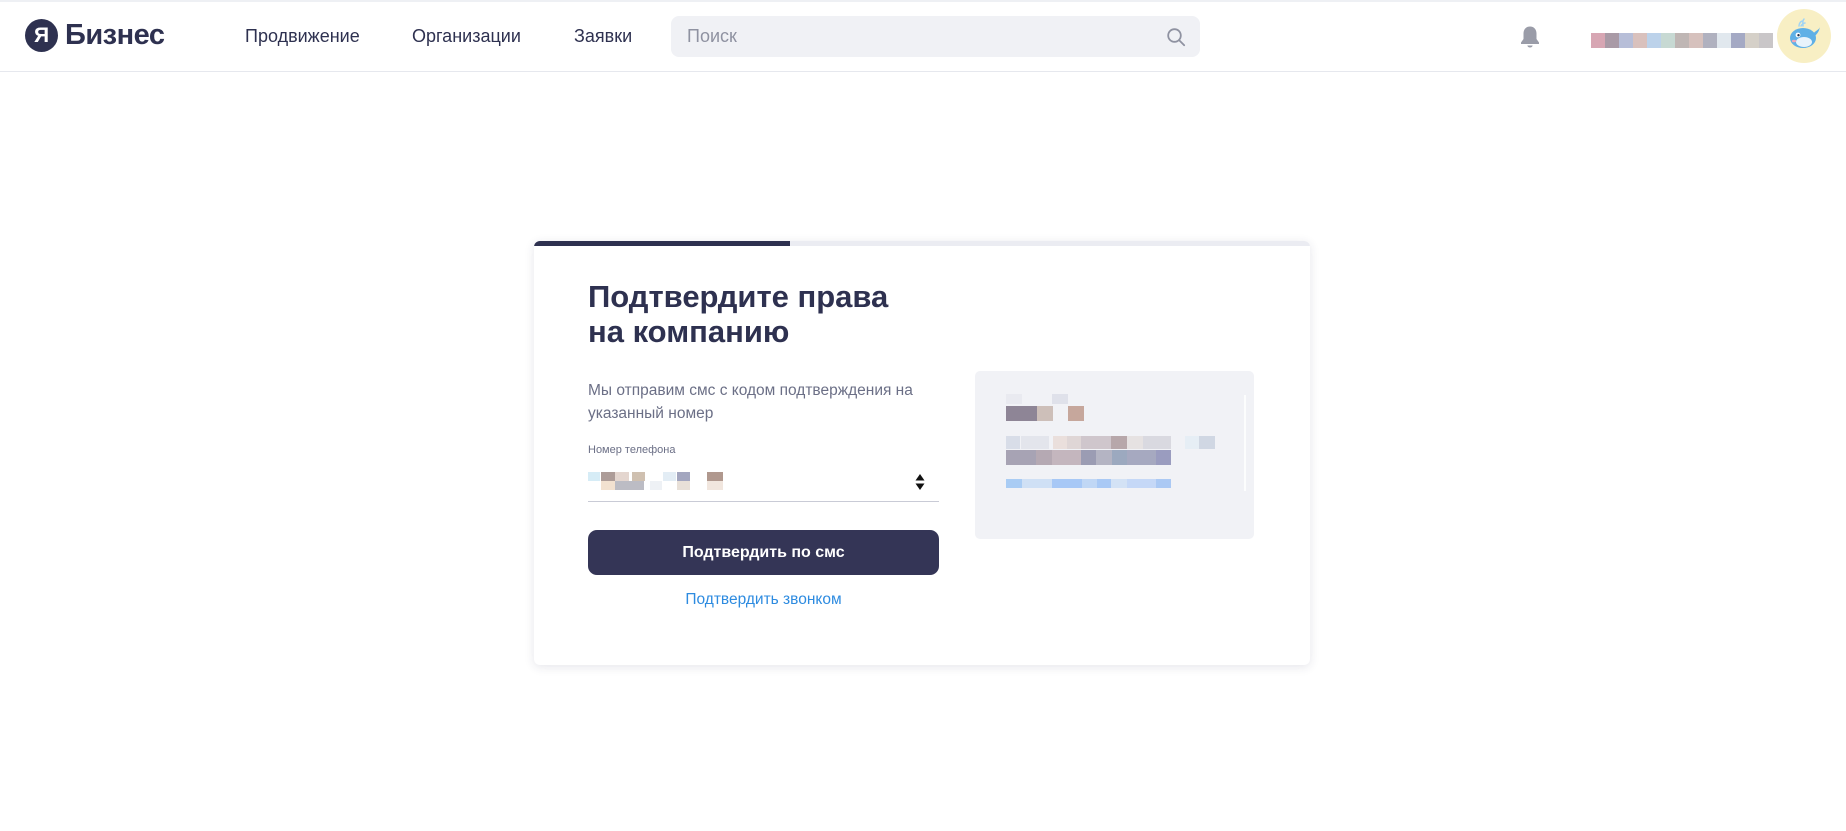  Describe the element at coordinates (603, 36) in the screenshot. I see `nav-item-requests: Заявки` at that location.